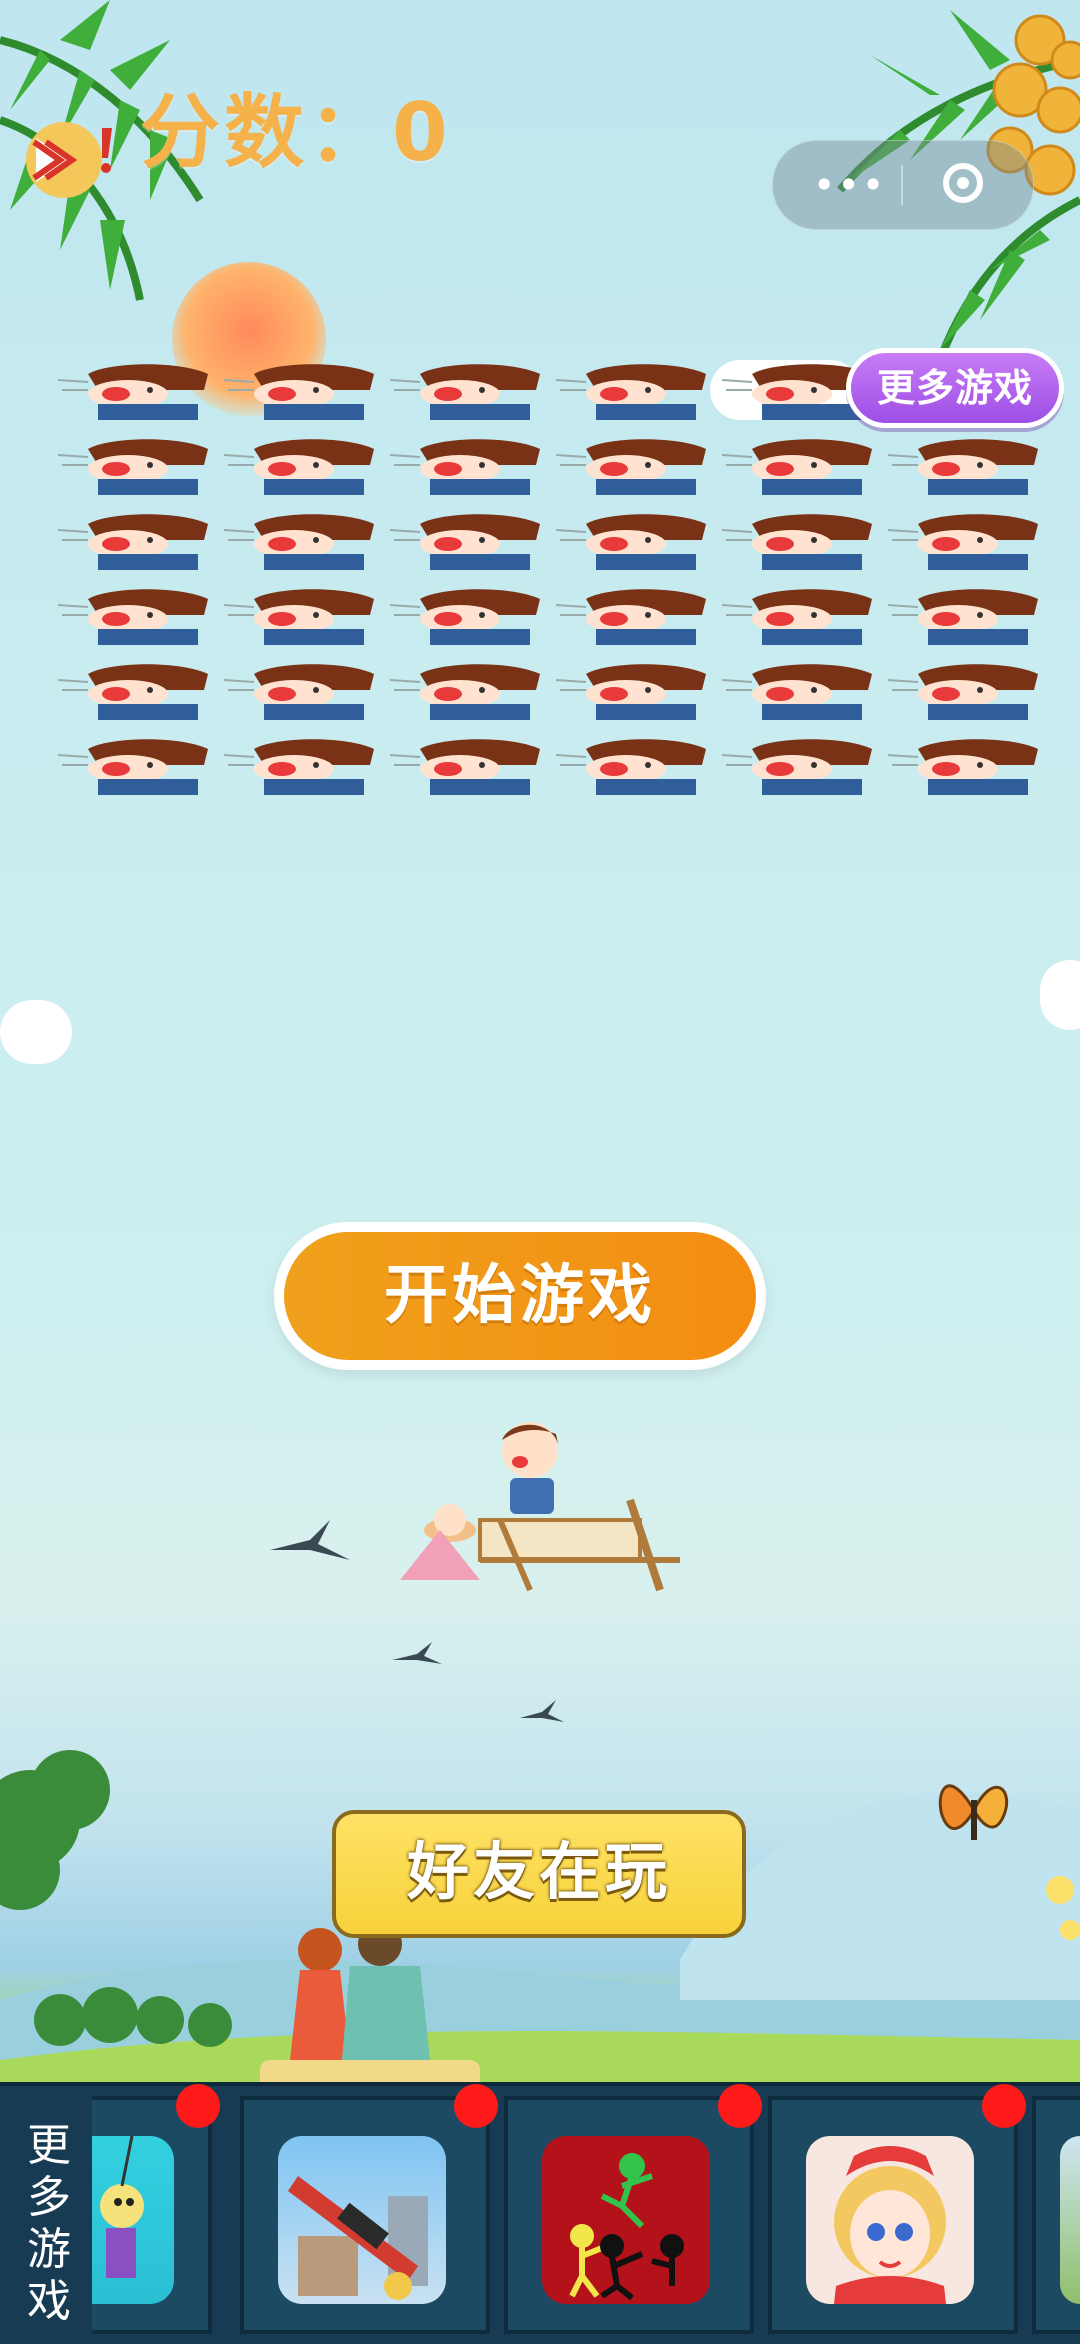  I want to click on next-game-thumbnail, so click(1070, 2220).